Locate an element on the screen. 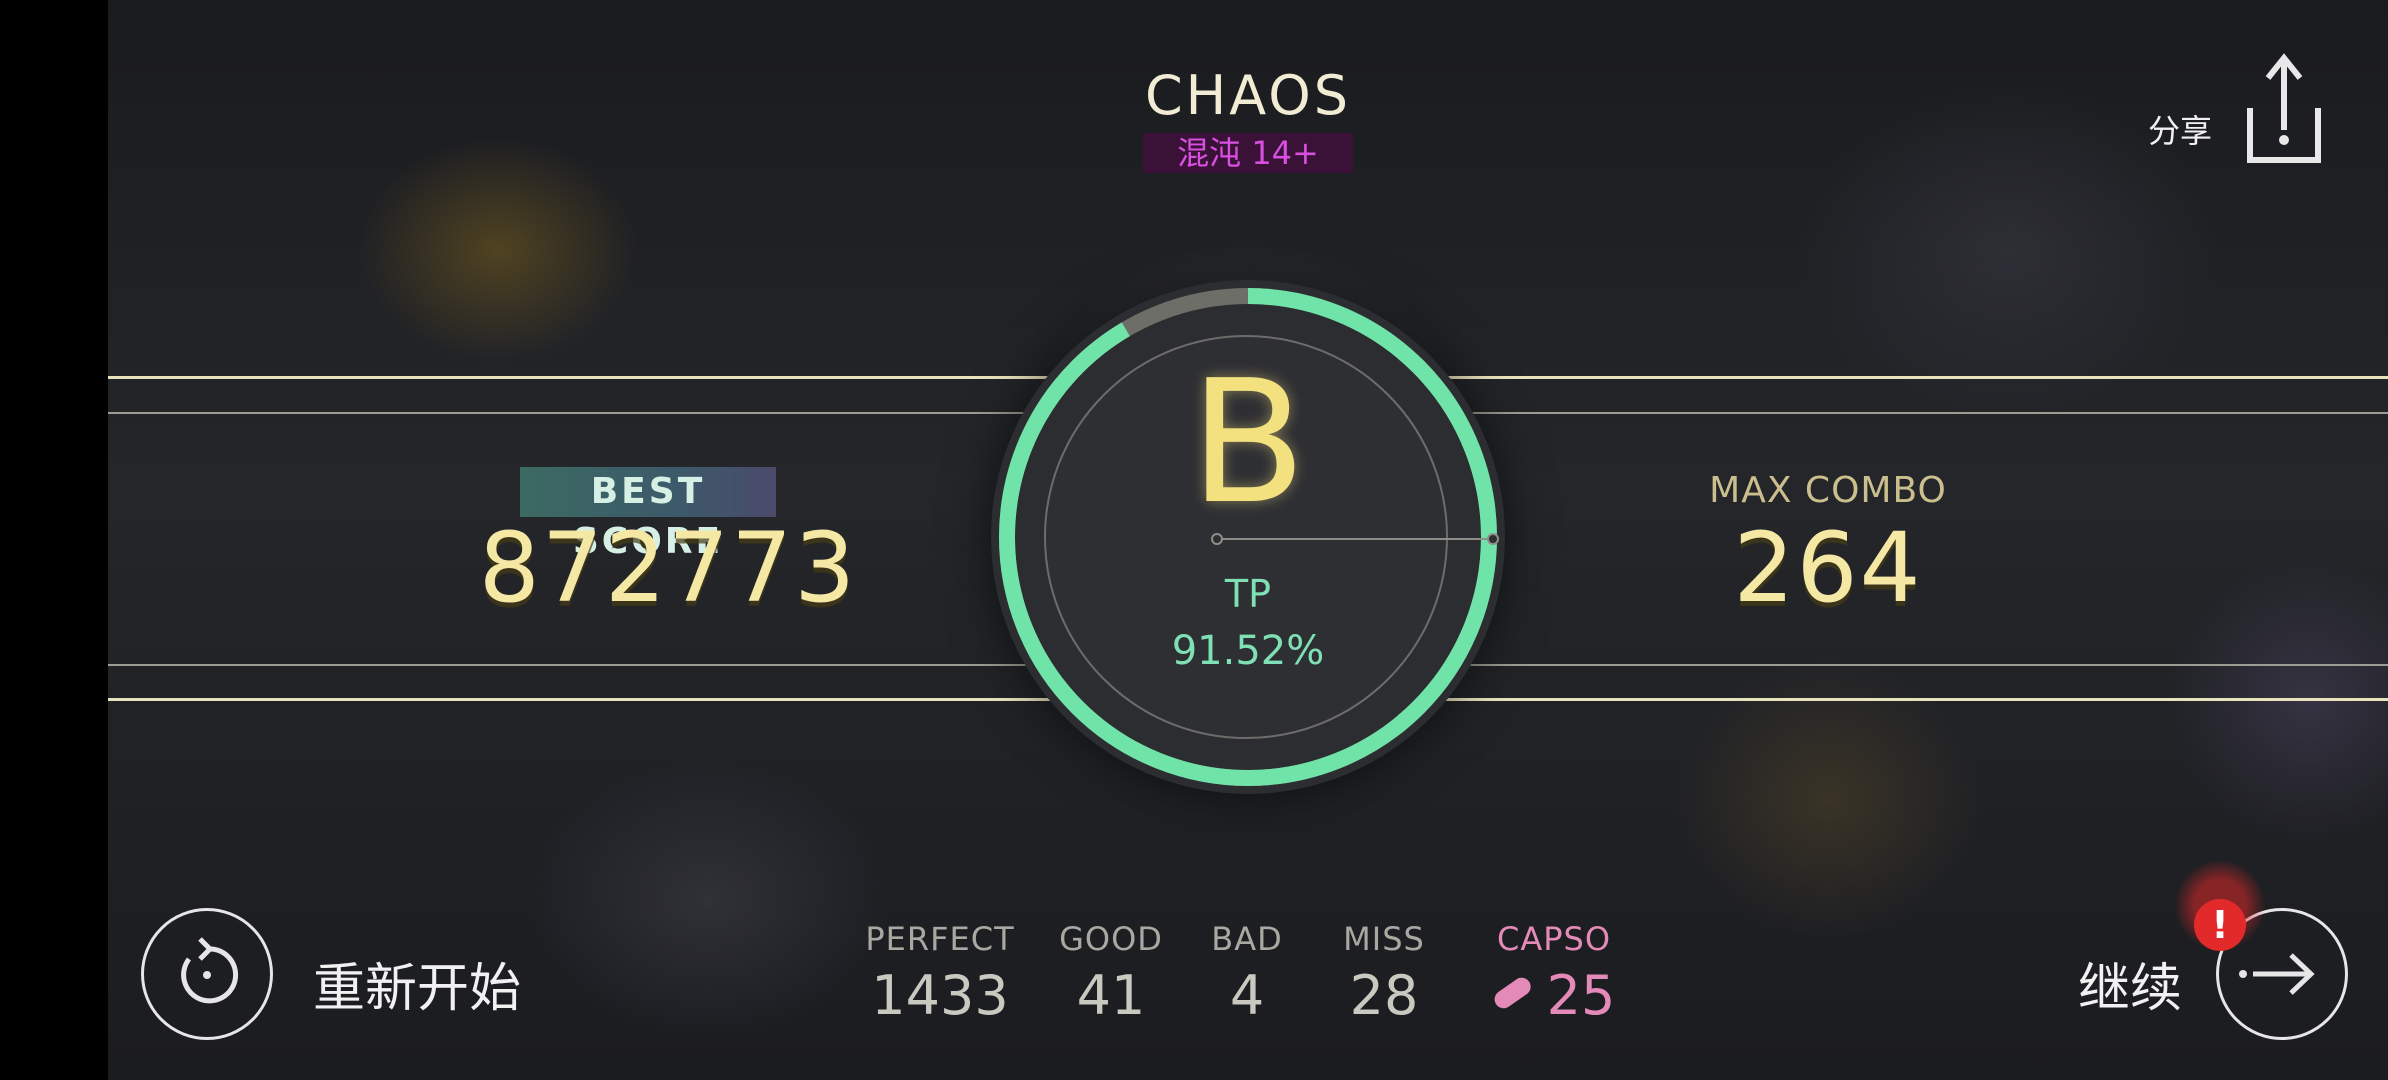 Image resolution: width=2388 pixels, height=1080 pixels. stat-capso: CAPSO 25 is located at coordinates (1553, 973).